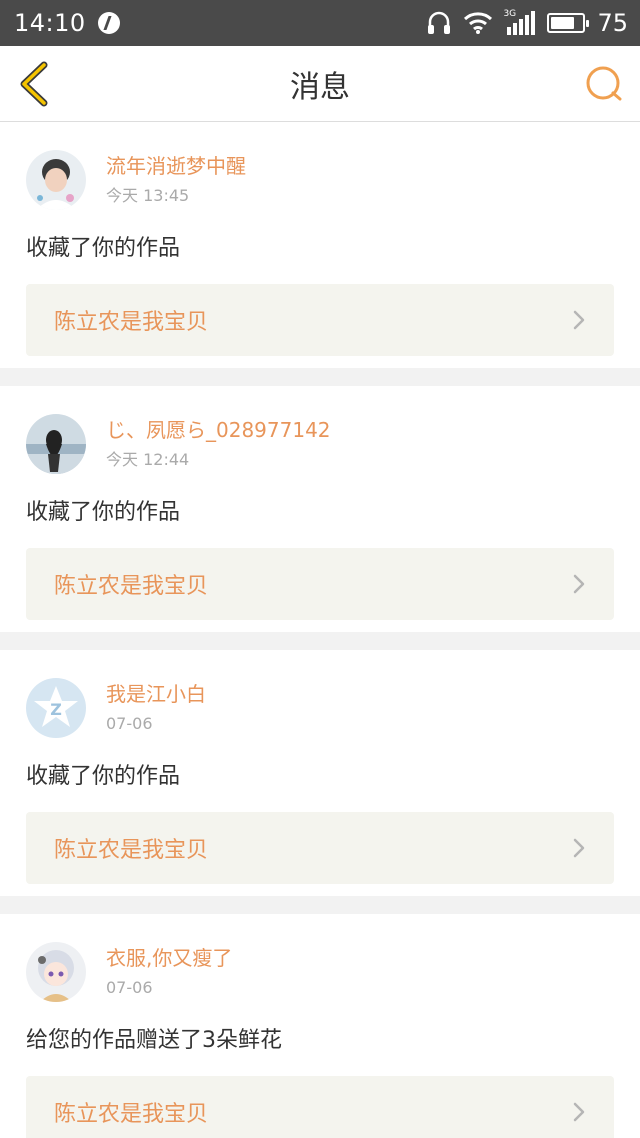 The width and height of the screenshot is (640, 1138). I want to click on username: じ、夙愿ら_028977142, so click(218, 430).